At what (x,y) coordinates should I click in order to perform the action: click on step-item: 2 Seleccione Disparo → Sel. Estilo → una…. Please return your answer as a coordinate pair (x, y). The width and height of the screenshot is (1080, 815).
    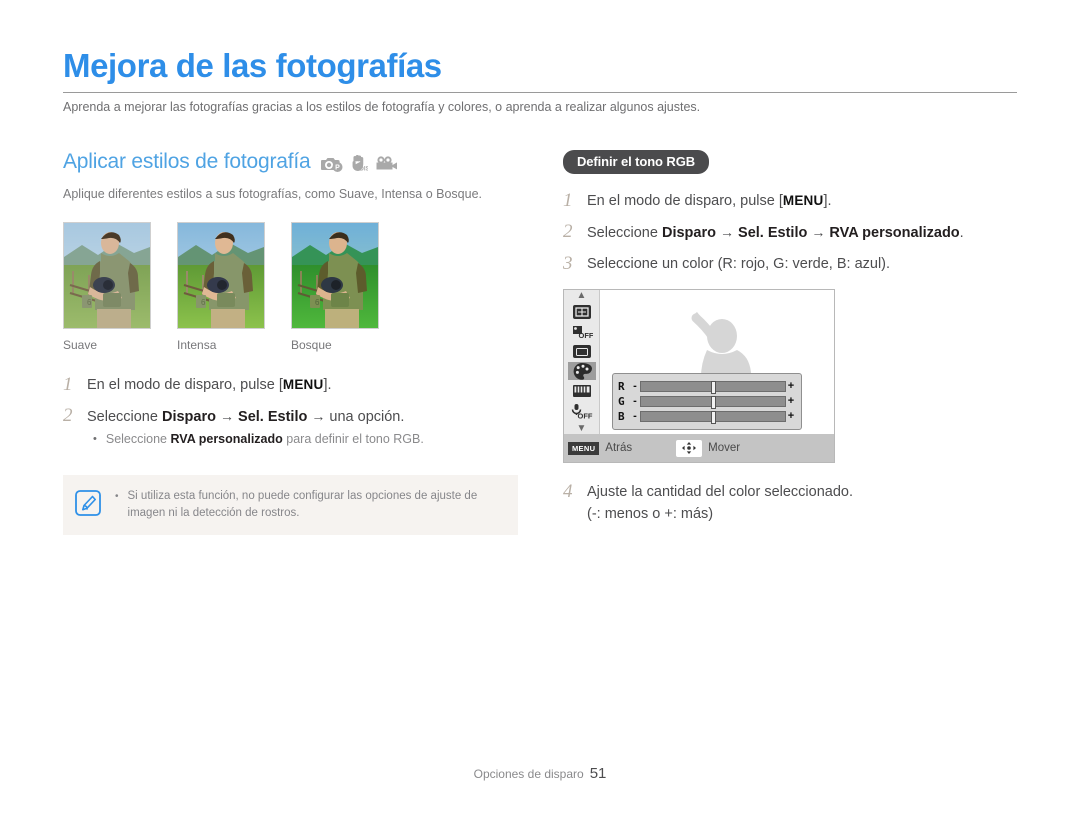
    Looking at the image, I should click on (298, 427).